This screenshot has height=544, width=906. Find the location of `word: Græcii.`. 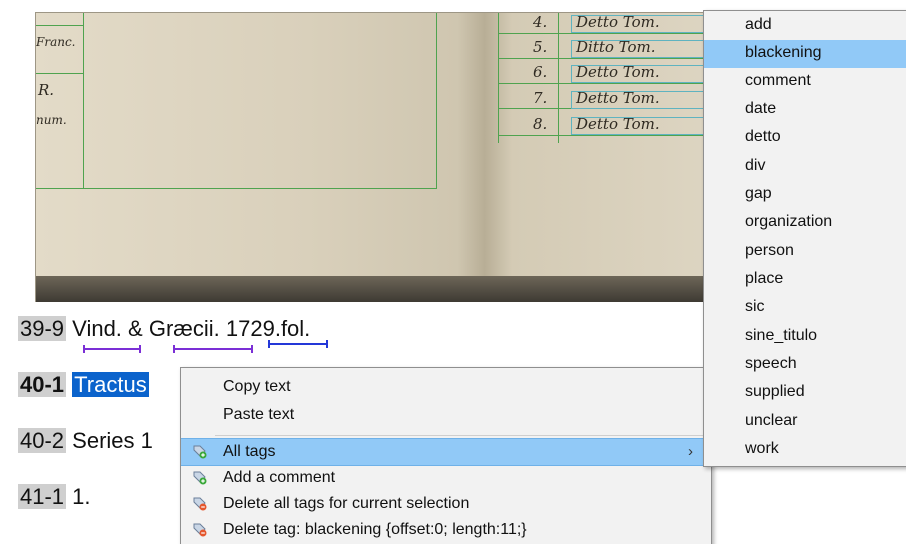

word: Græcii. is located at coordinates (184, 328).